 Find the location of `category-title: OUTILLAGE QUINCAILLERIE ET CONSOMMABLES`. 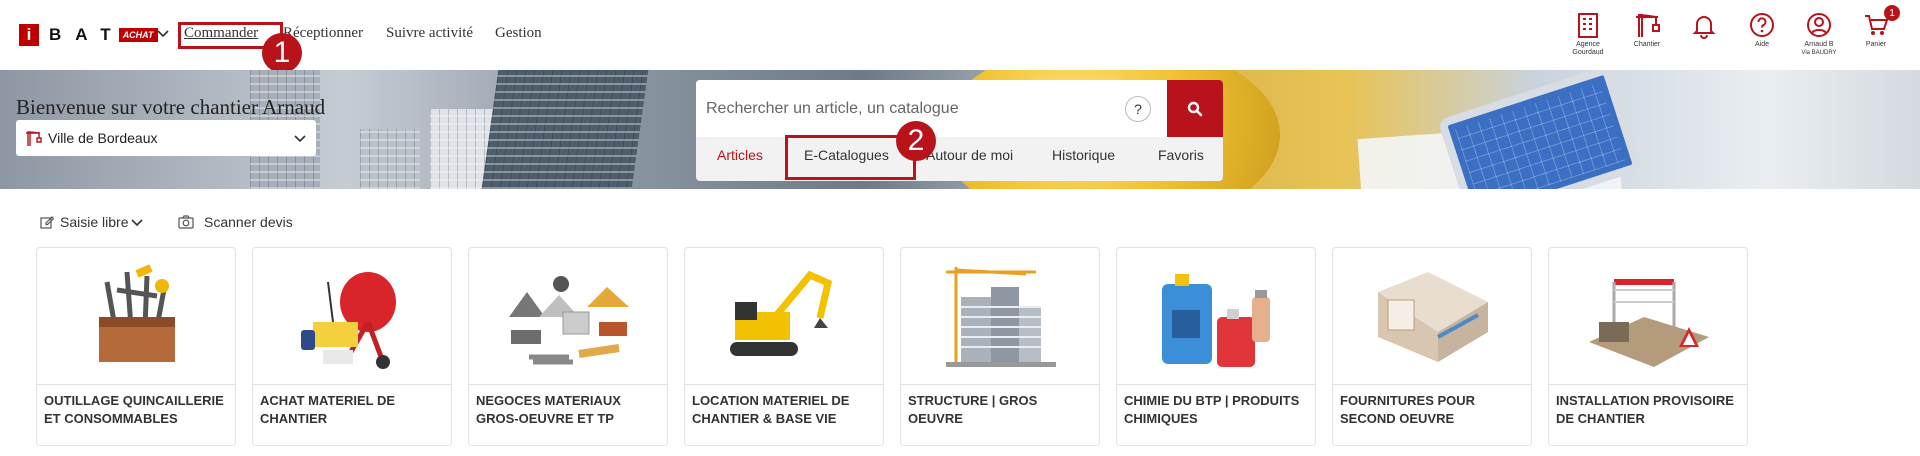

category-title: OUTILLAGE QUINCAILLERIE ET CONSOMMABLES is located at coordinates (134, 409).